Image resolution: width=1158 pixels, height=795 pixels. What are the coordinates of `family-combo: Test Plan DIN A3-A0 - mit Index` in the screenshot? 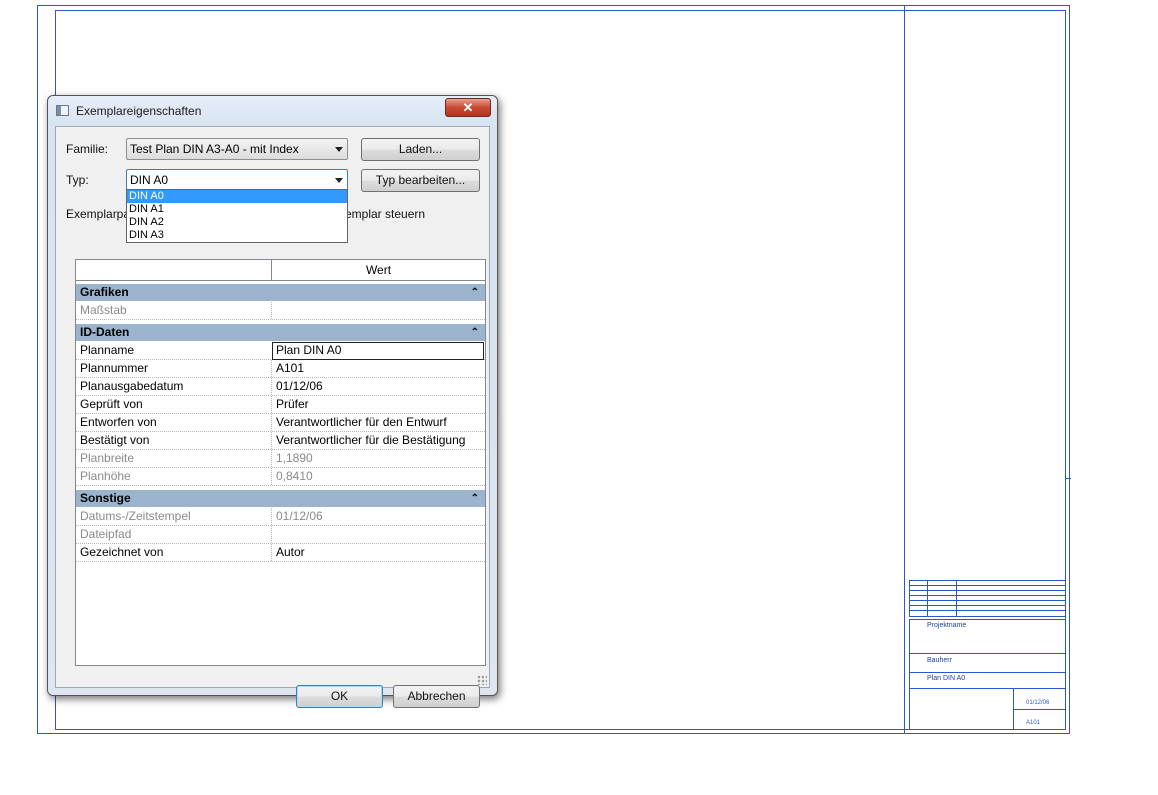 It's located at (237, 149).